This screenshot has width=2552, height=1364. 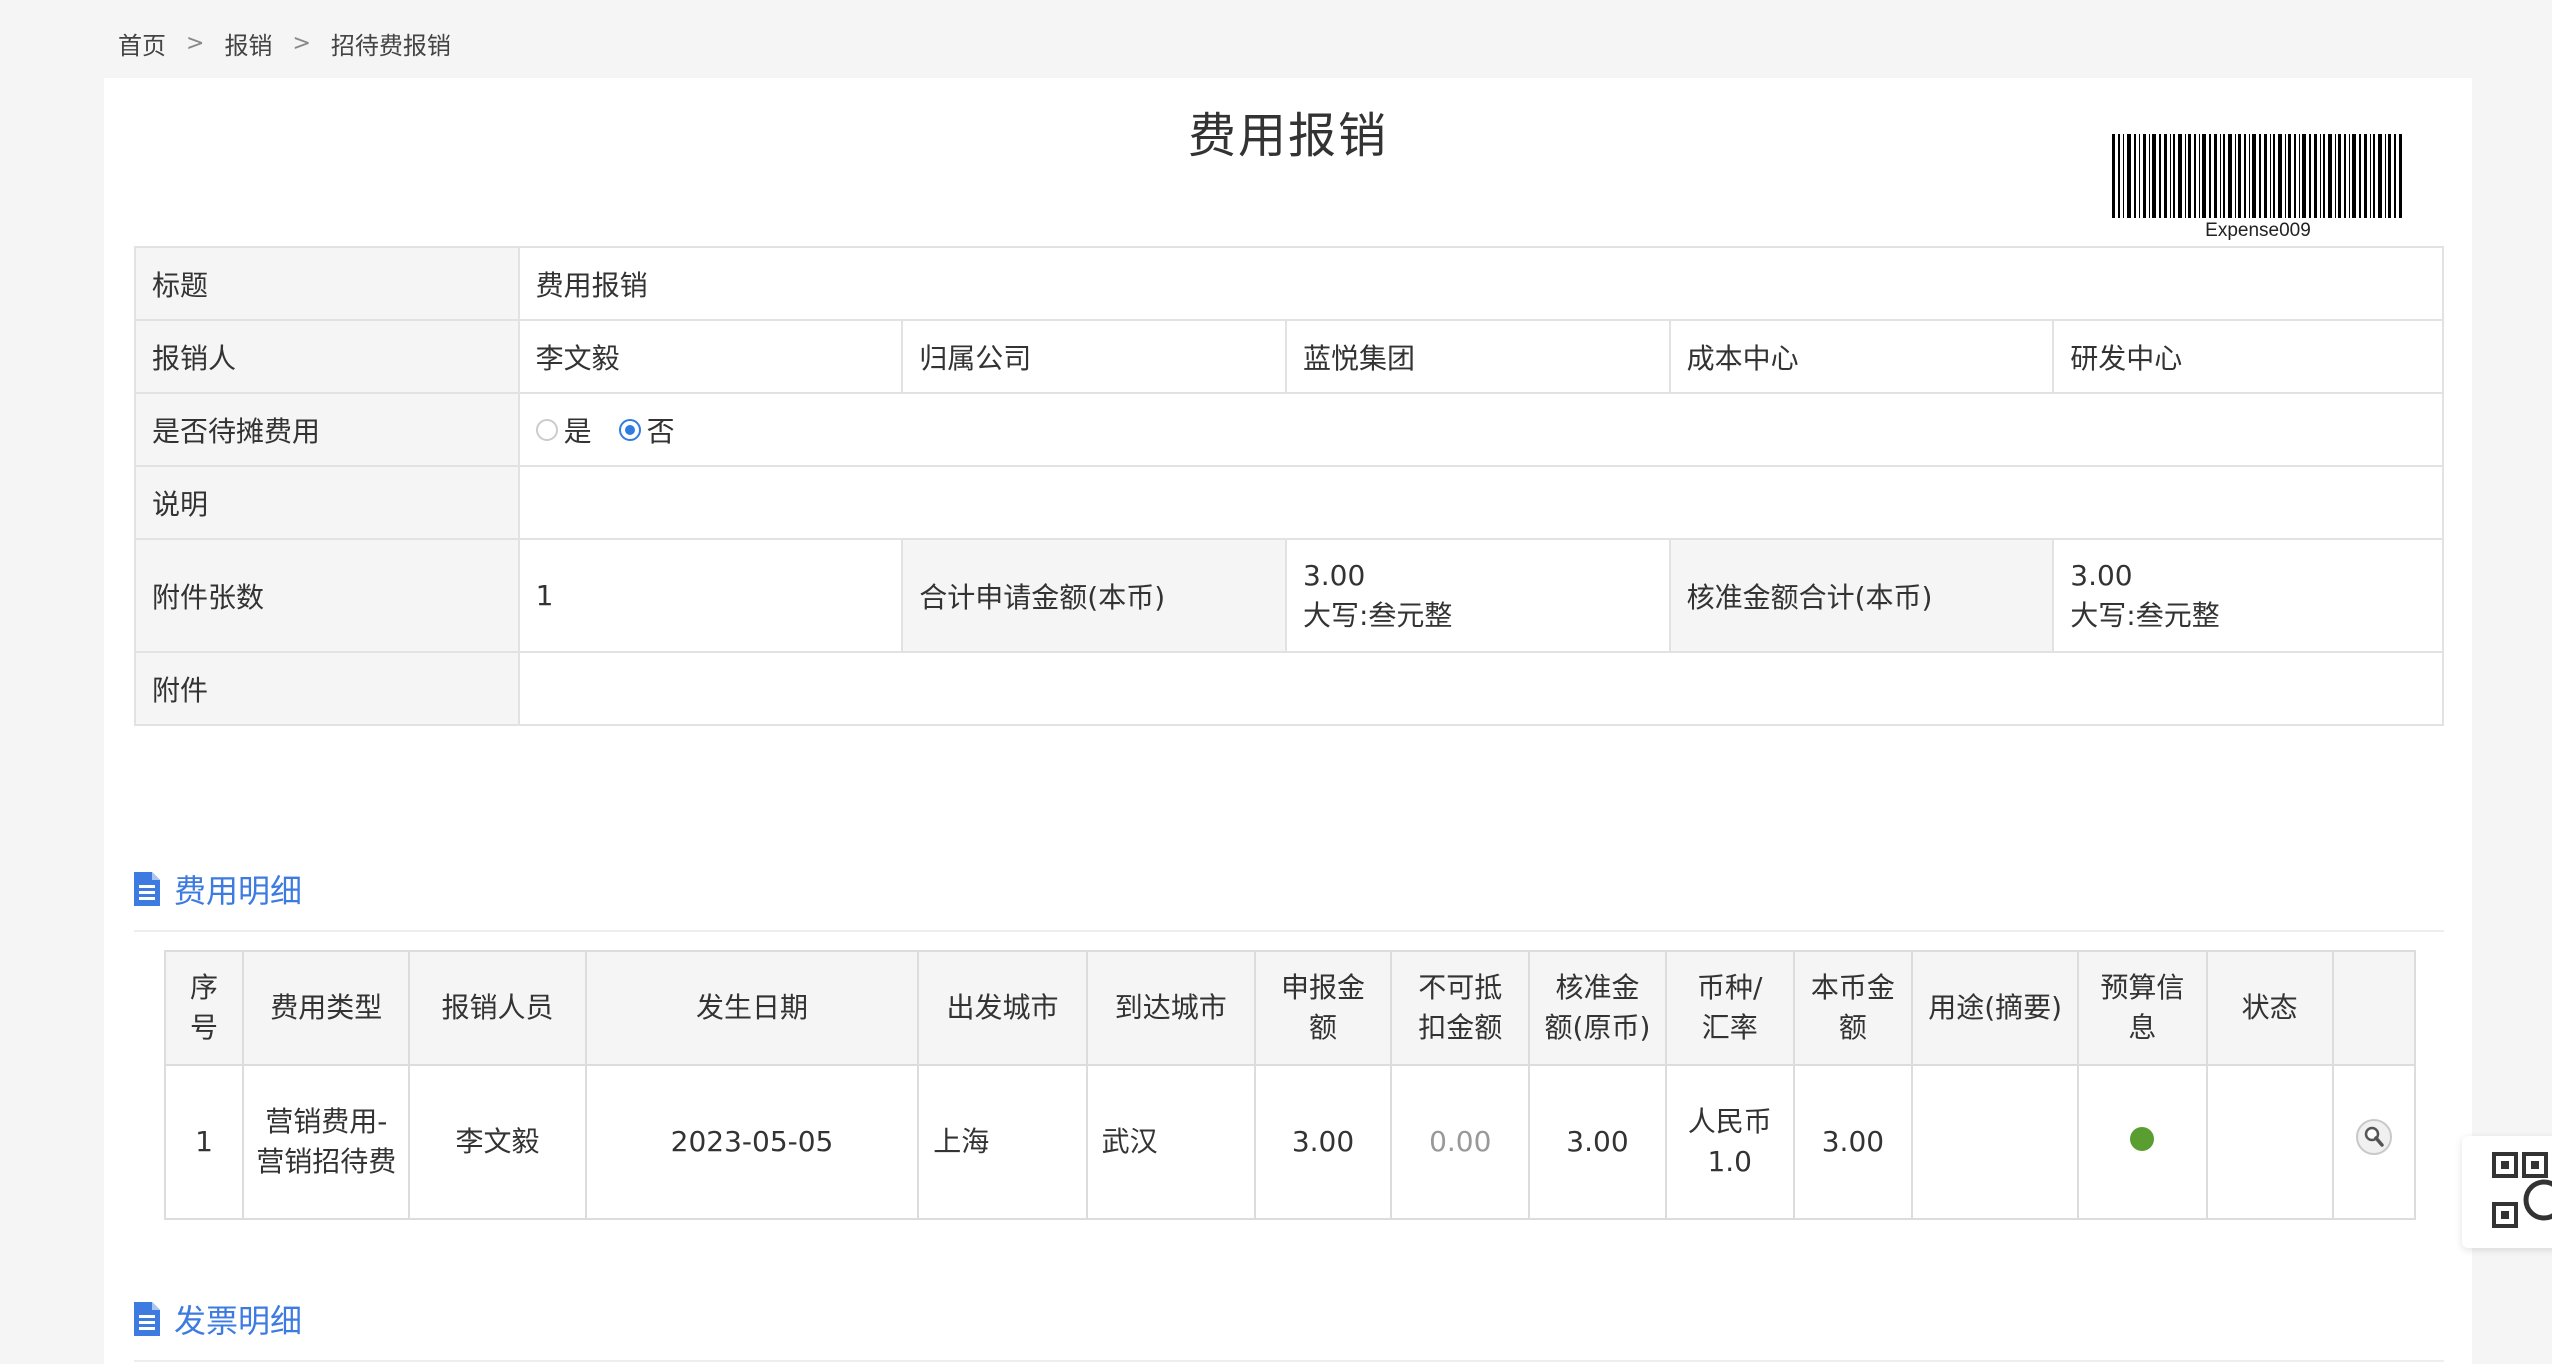 I want to click on col-header-no: 序 号, so click(x=204, y=1008).